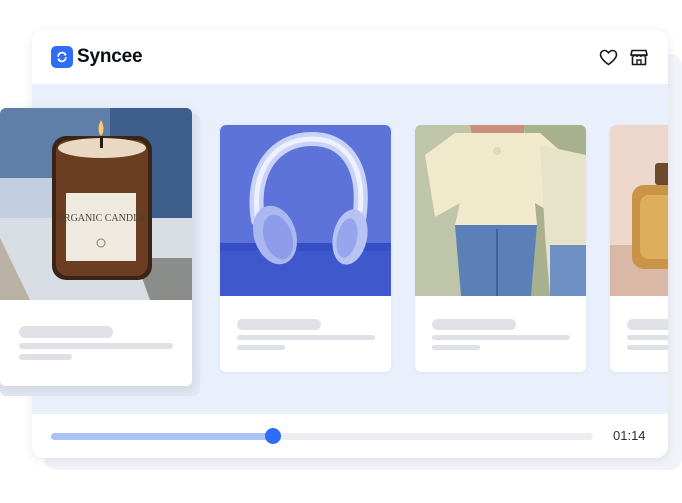  What do you see at coordinates (162, 436) in the screenshot?
I see `progress-fill` at bounding box center [162, 436].